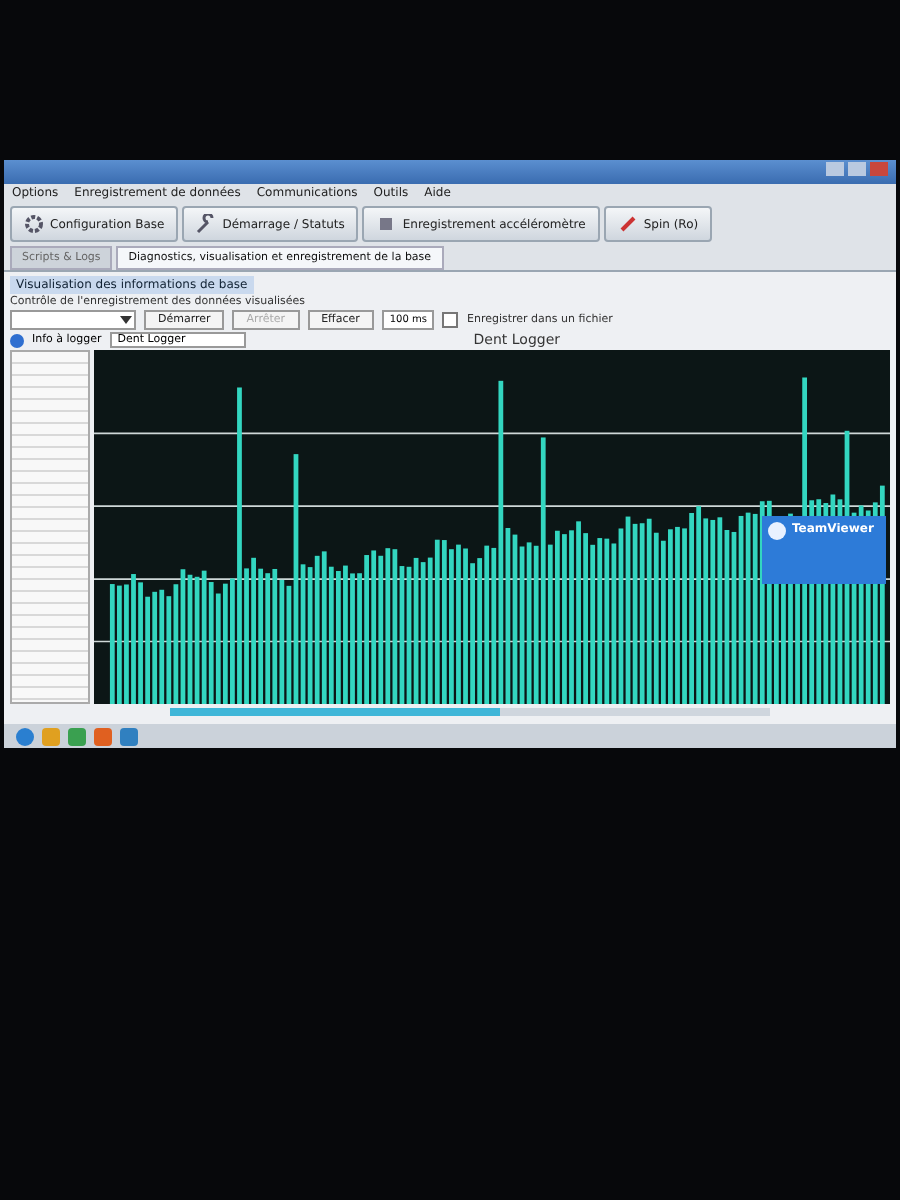 This screenshot has width=900, height=1200. What do you see at coordinates (126, 320) in the screenshot?
I see `caret-icon` at bounding box center [126, 320].